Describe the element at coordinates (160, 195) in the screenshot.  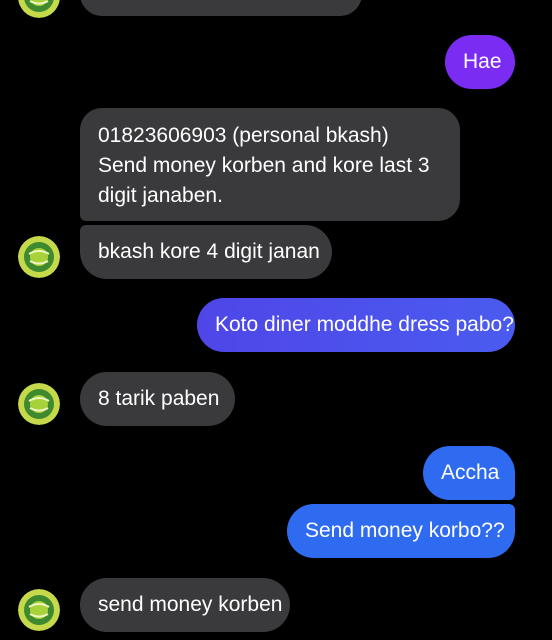
I see `message-text-line: digit janaben.` at that location.